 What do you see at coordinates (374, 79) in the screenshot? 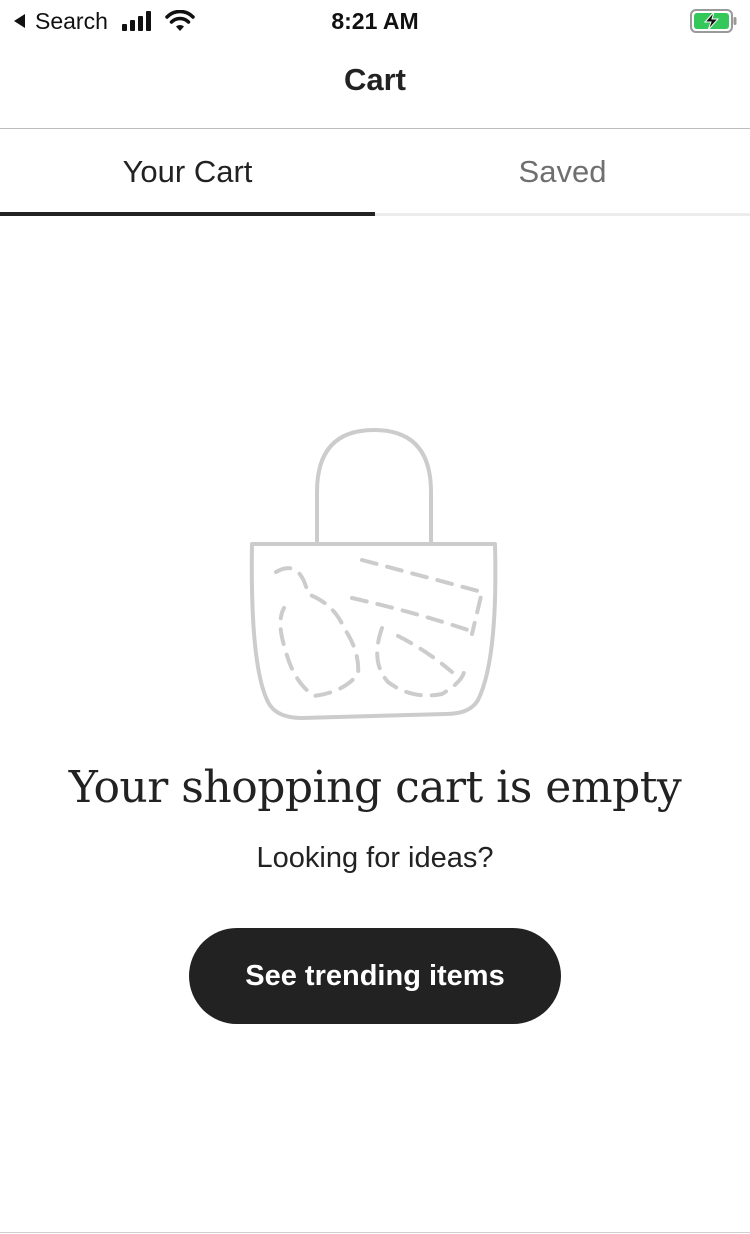
I see `page-title: Cart` at bounding box center [374, 79].